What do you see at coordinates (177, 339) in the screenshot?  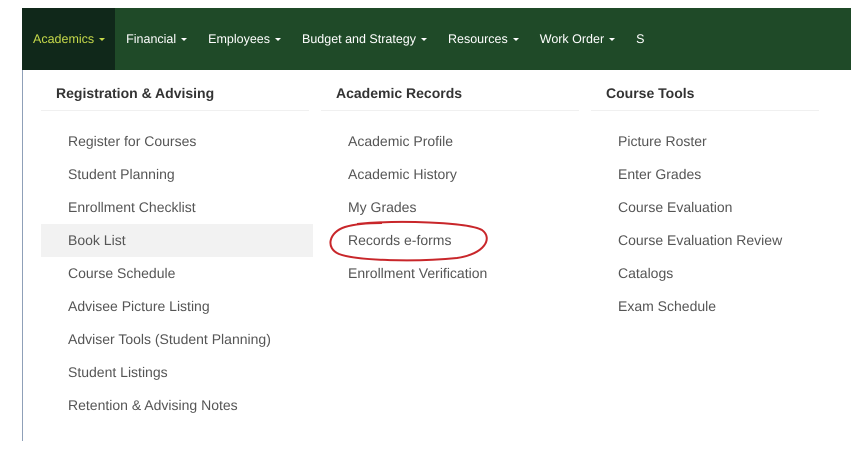 I see `menu-link: Adviser Tools (Student Planning)` at bounding box center [177, 339].